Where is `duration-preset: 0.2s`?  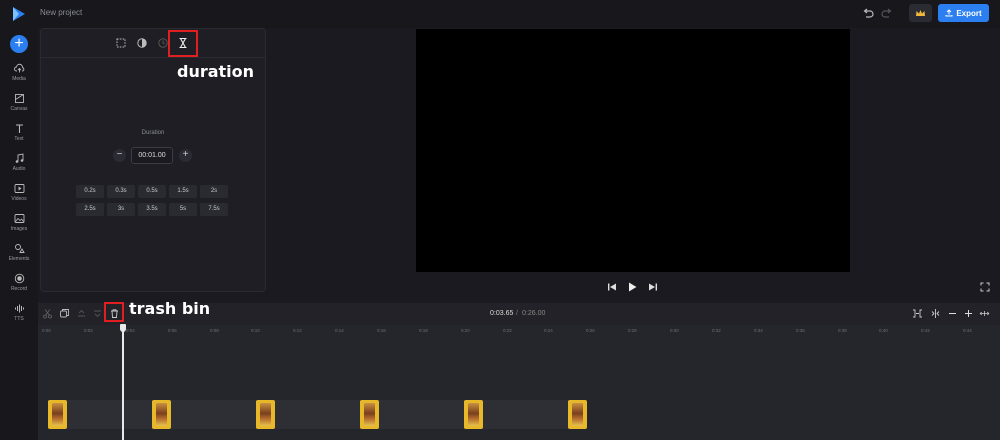 duration-preset: 0.2s is located at coordinates (90, 191).